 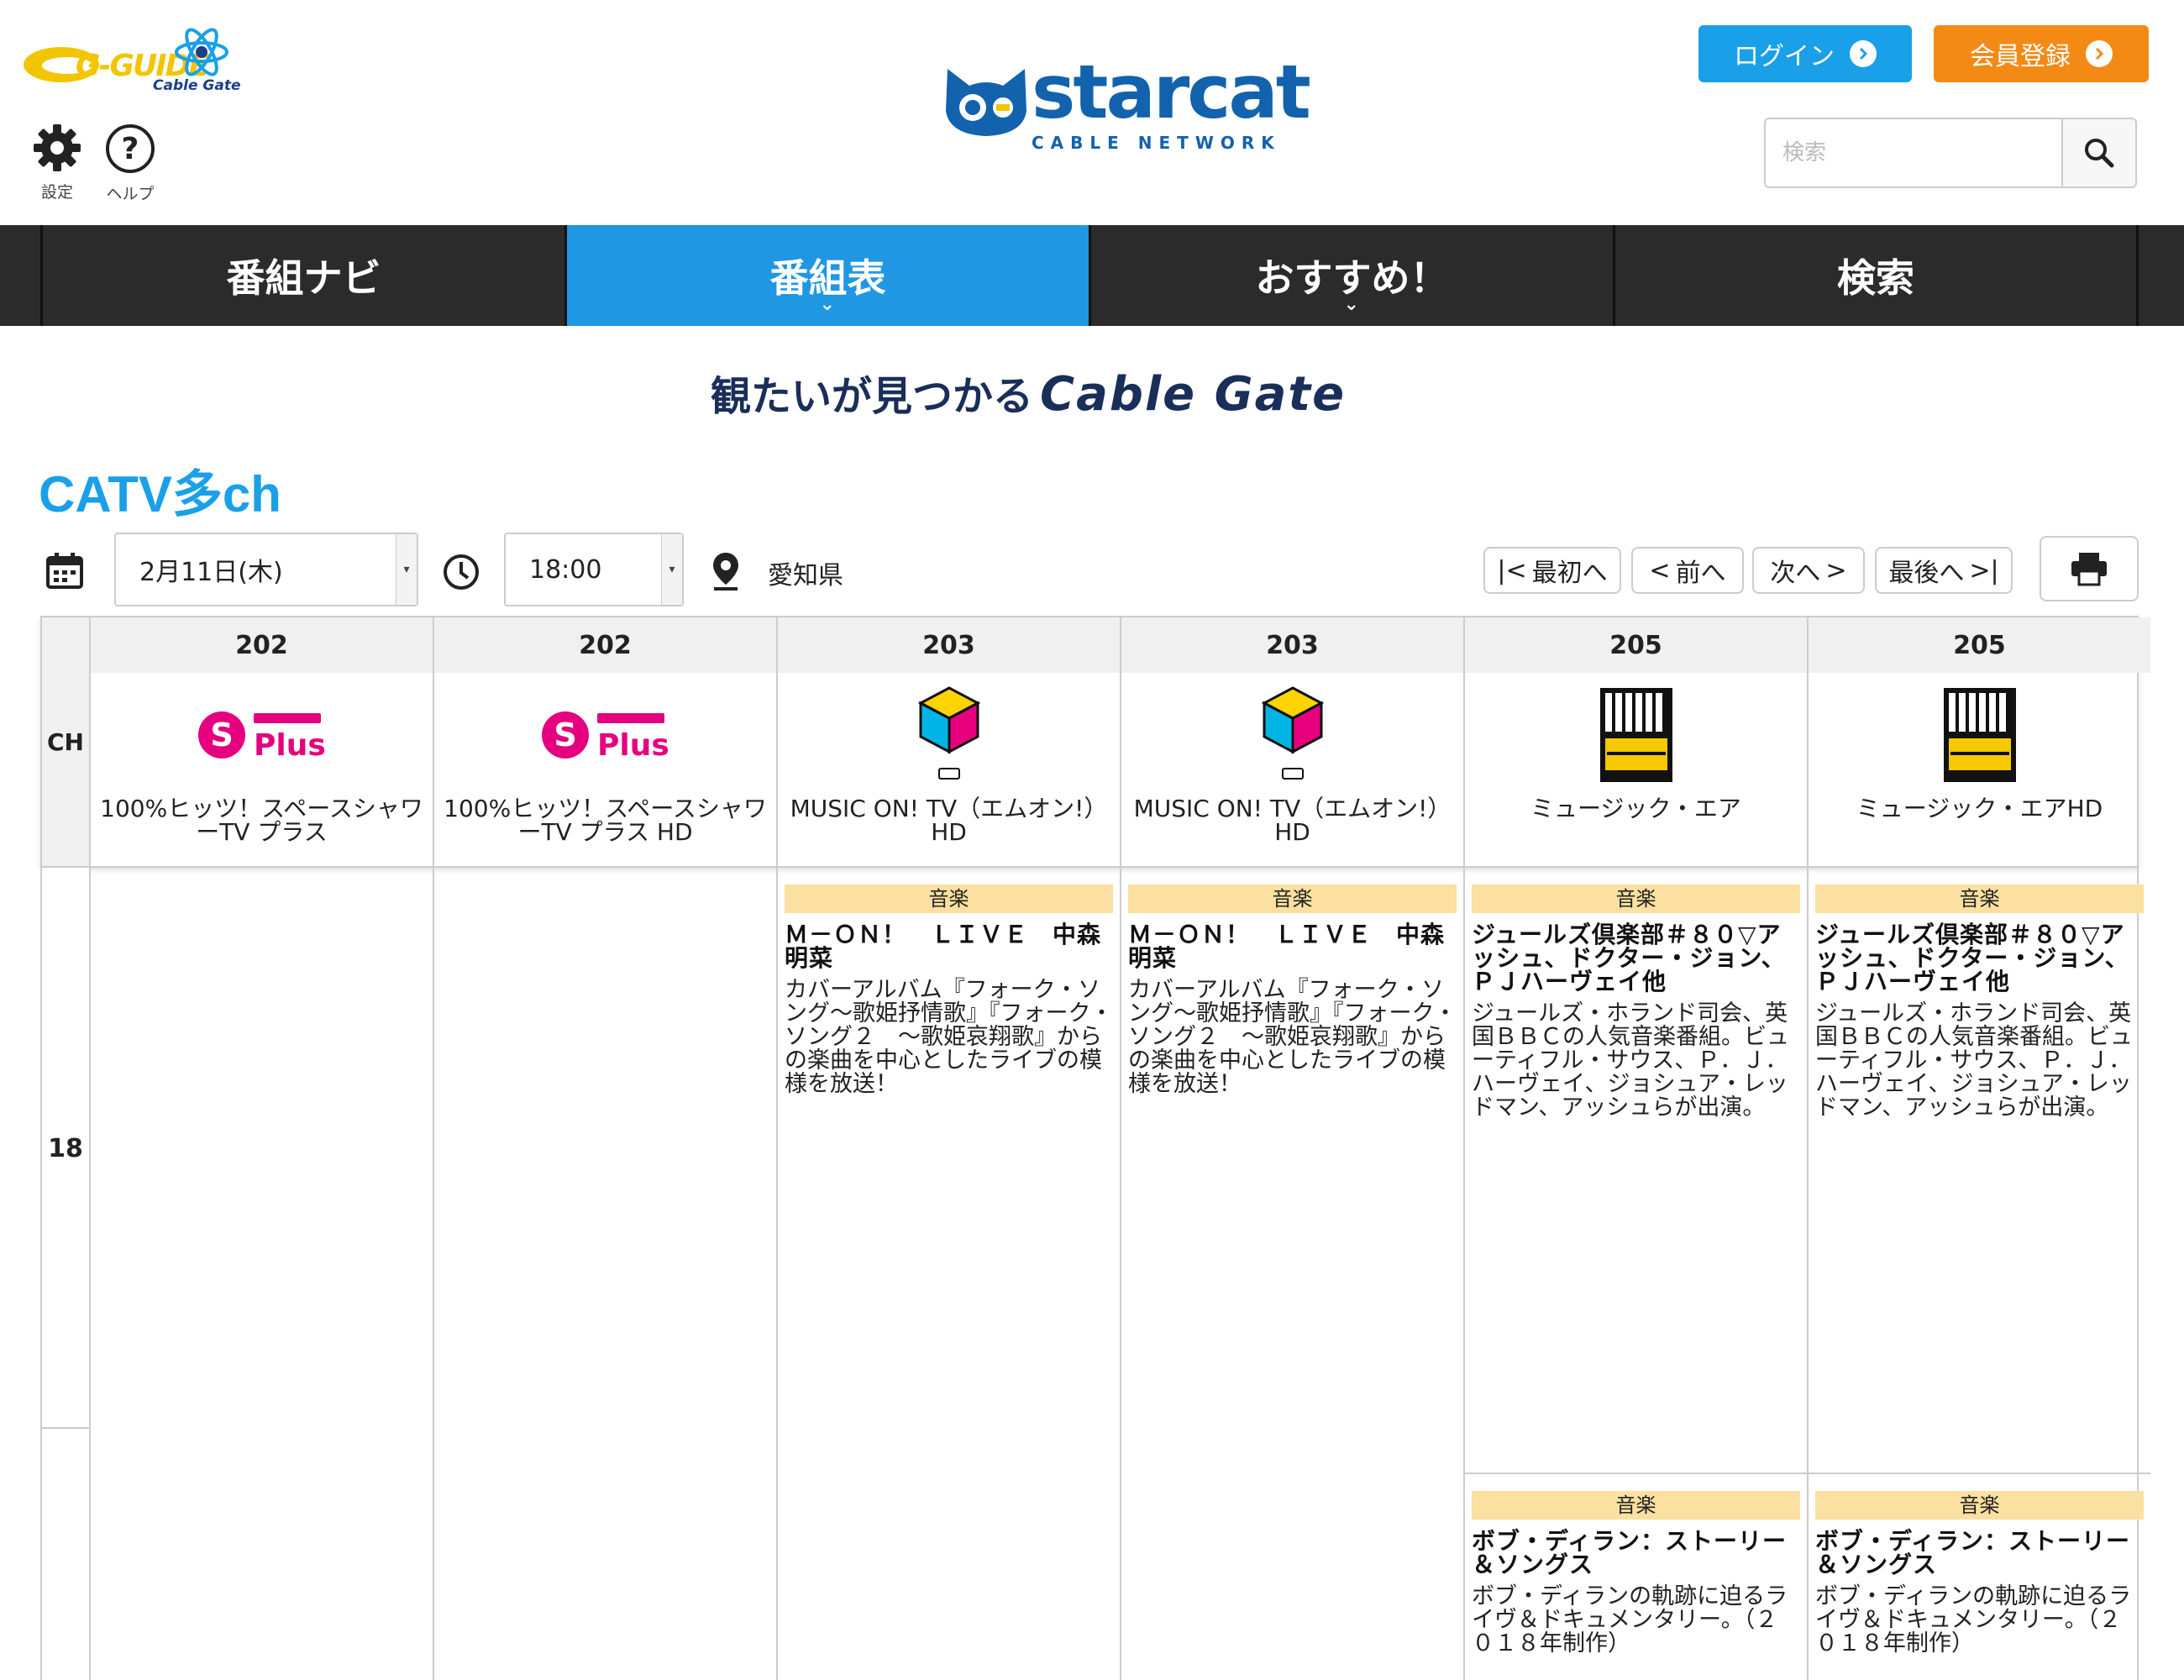 I want to click on nav-item-search: 検索, so click(x=1876, y=275).